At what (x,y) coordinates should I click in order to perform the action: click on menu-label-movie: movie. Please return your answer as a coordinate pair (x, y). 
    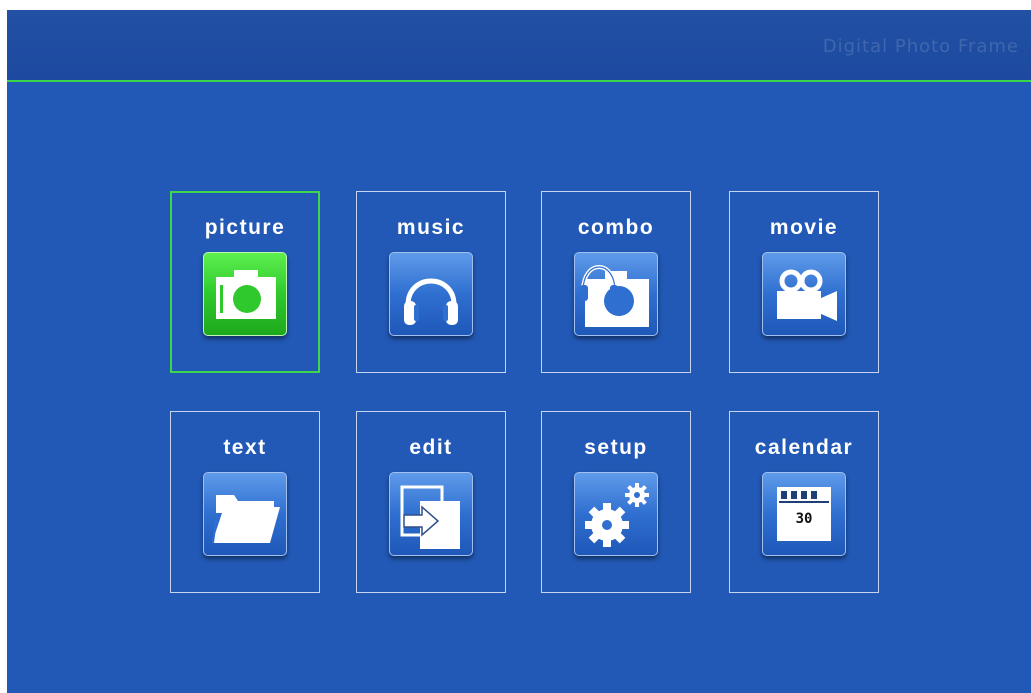
    Looking at the image, I should click on (804, 227).